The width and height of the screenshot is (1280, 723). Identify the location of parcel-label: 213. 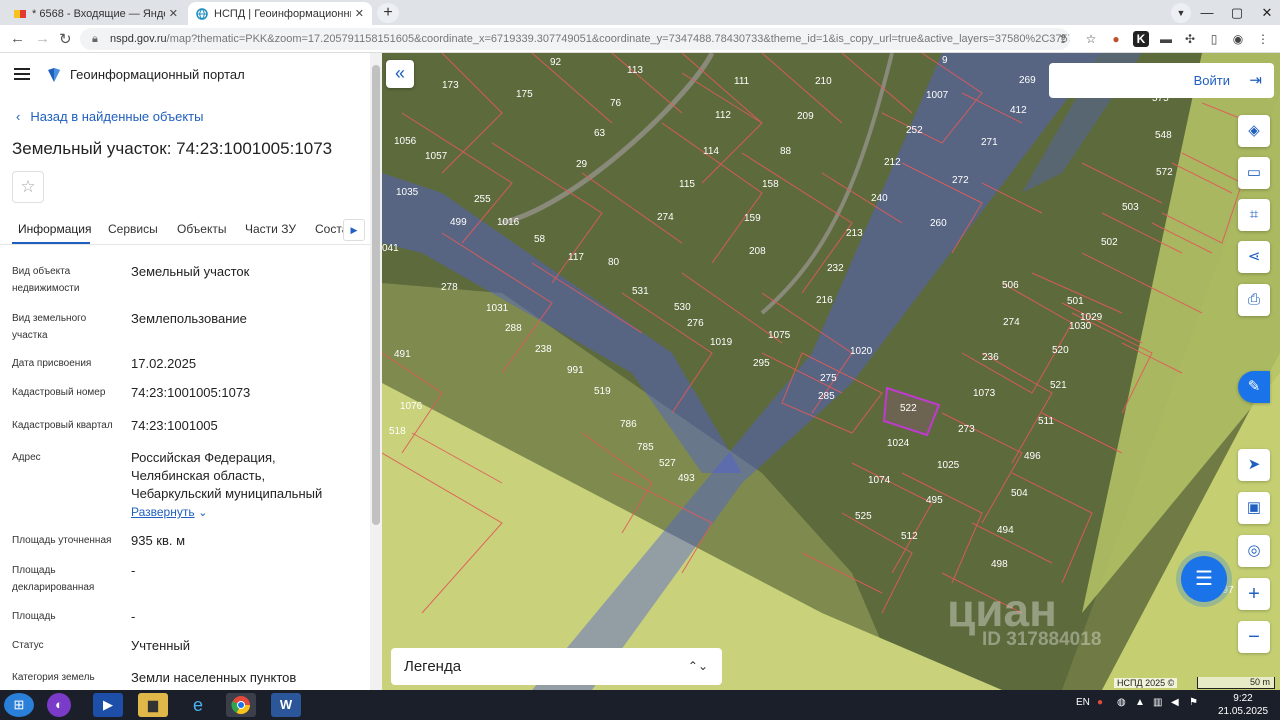
(854, 233).